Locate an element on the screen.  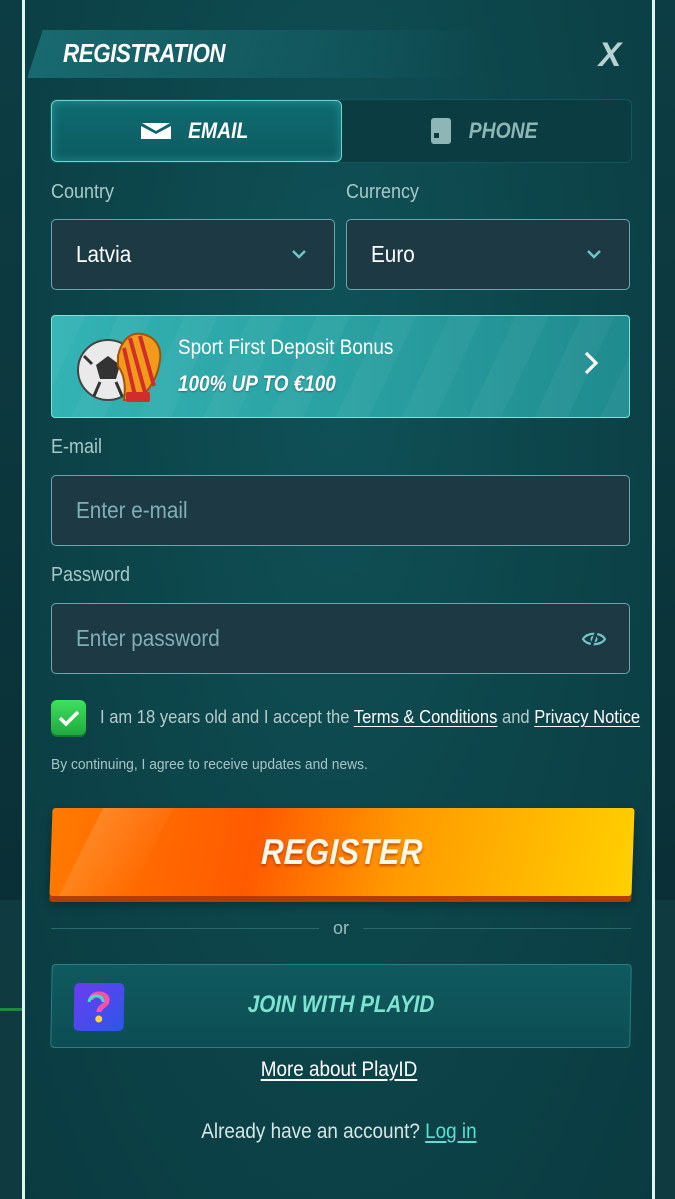
register-label: REGISTER is located at coordinates (342, 851).